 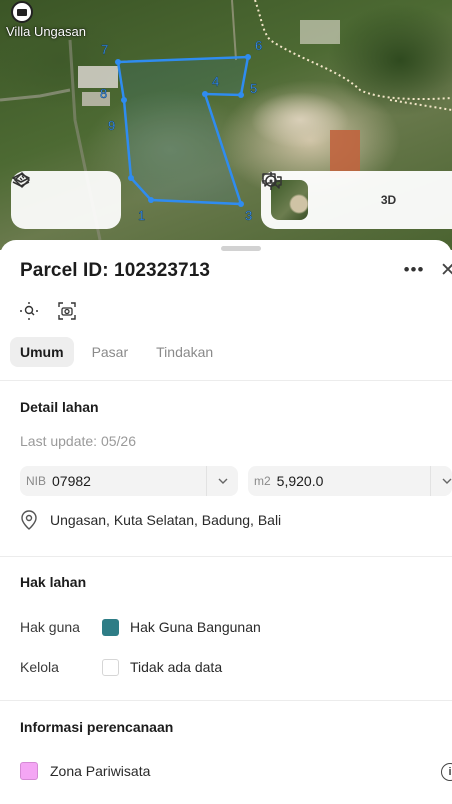 What do you see at coordinates (309, 194) in the screenshot?
I see `locate-icon` at bounding box center [309, 194].